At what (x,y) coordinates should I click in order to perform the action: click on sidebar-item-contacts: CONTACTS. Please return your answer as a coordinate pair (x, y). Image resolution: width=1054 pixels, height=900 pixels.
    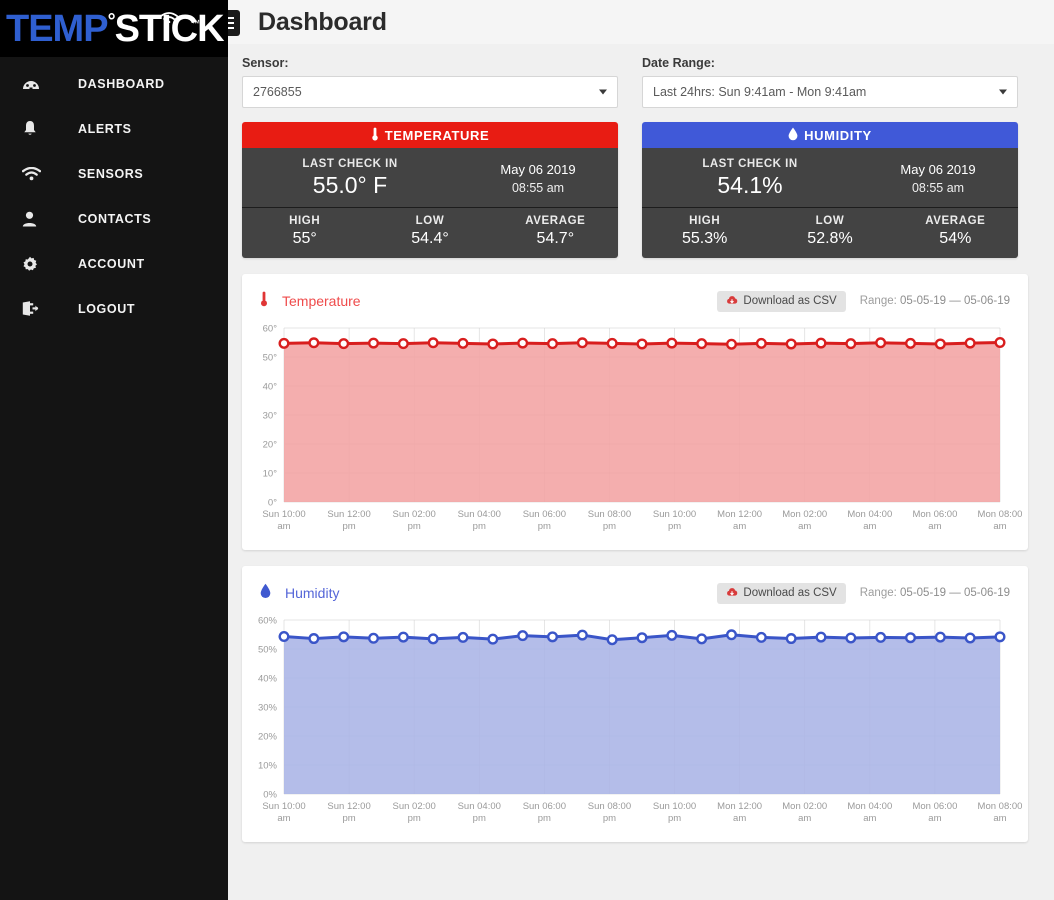
    Looking at the image, I should click on (114, 218).